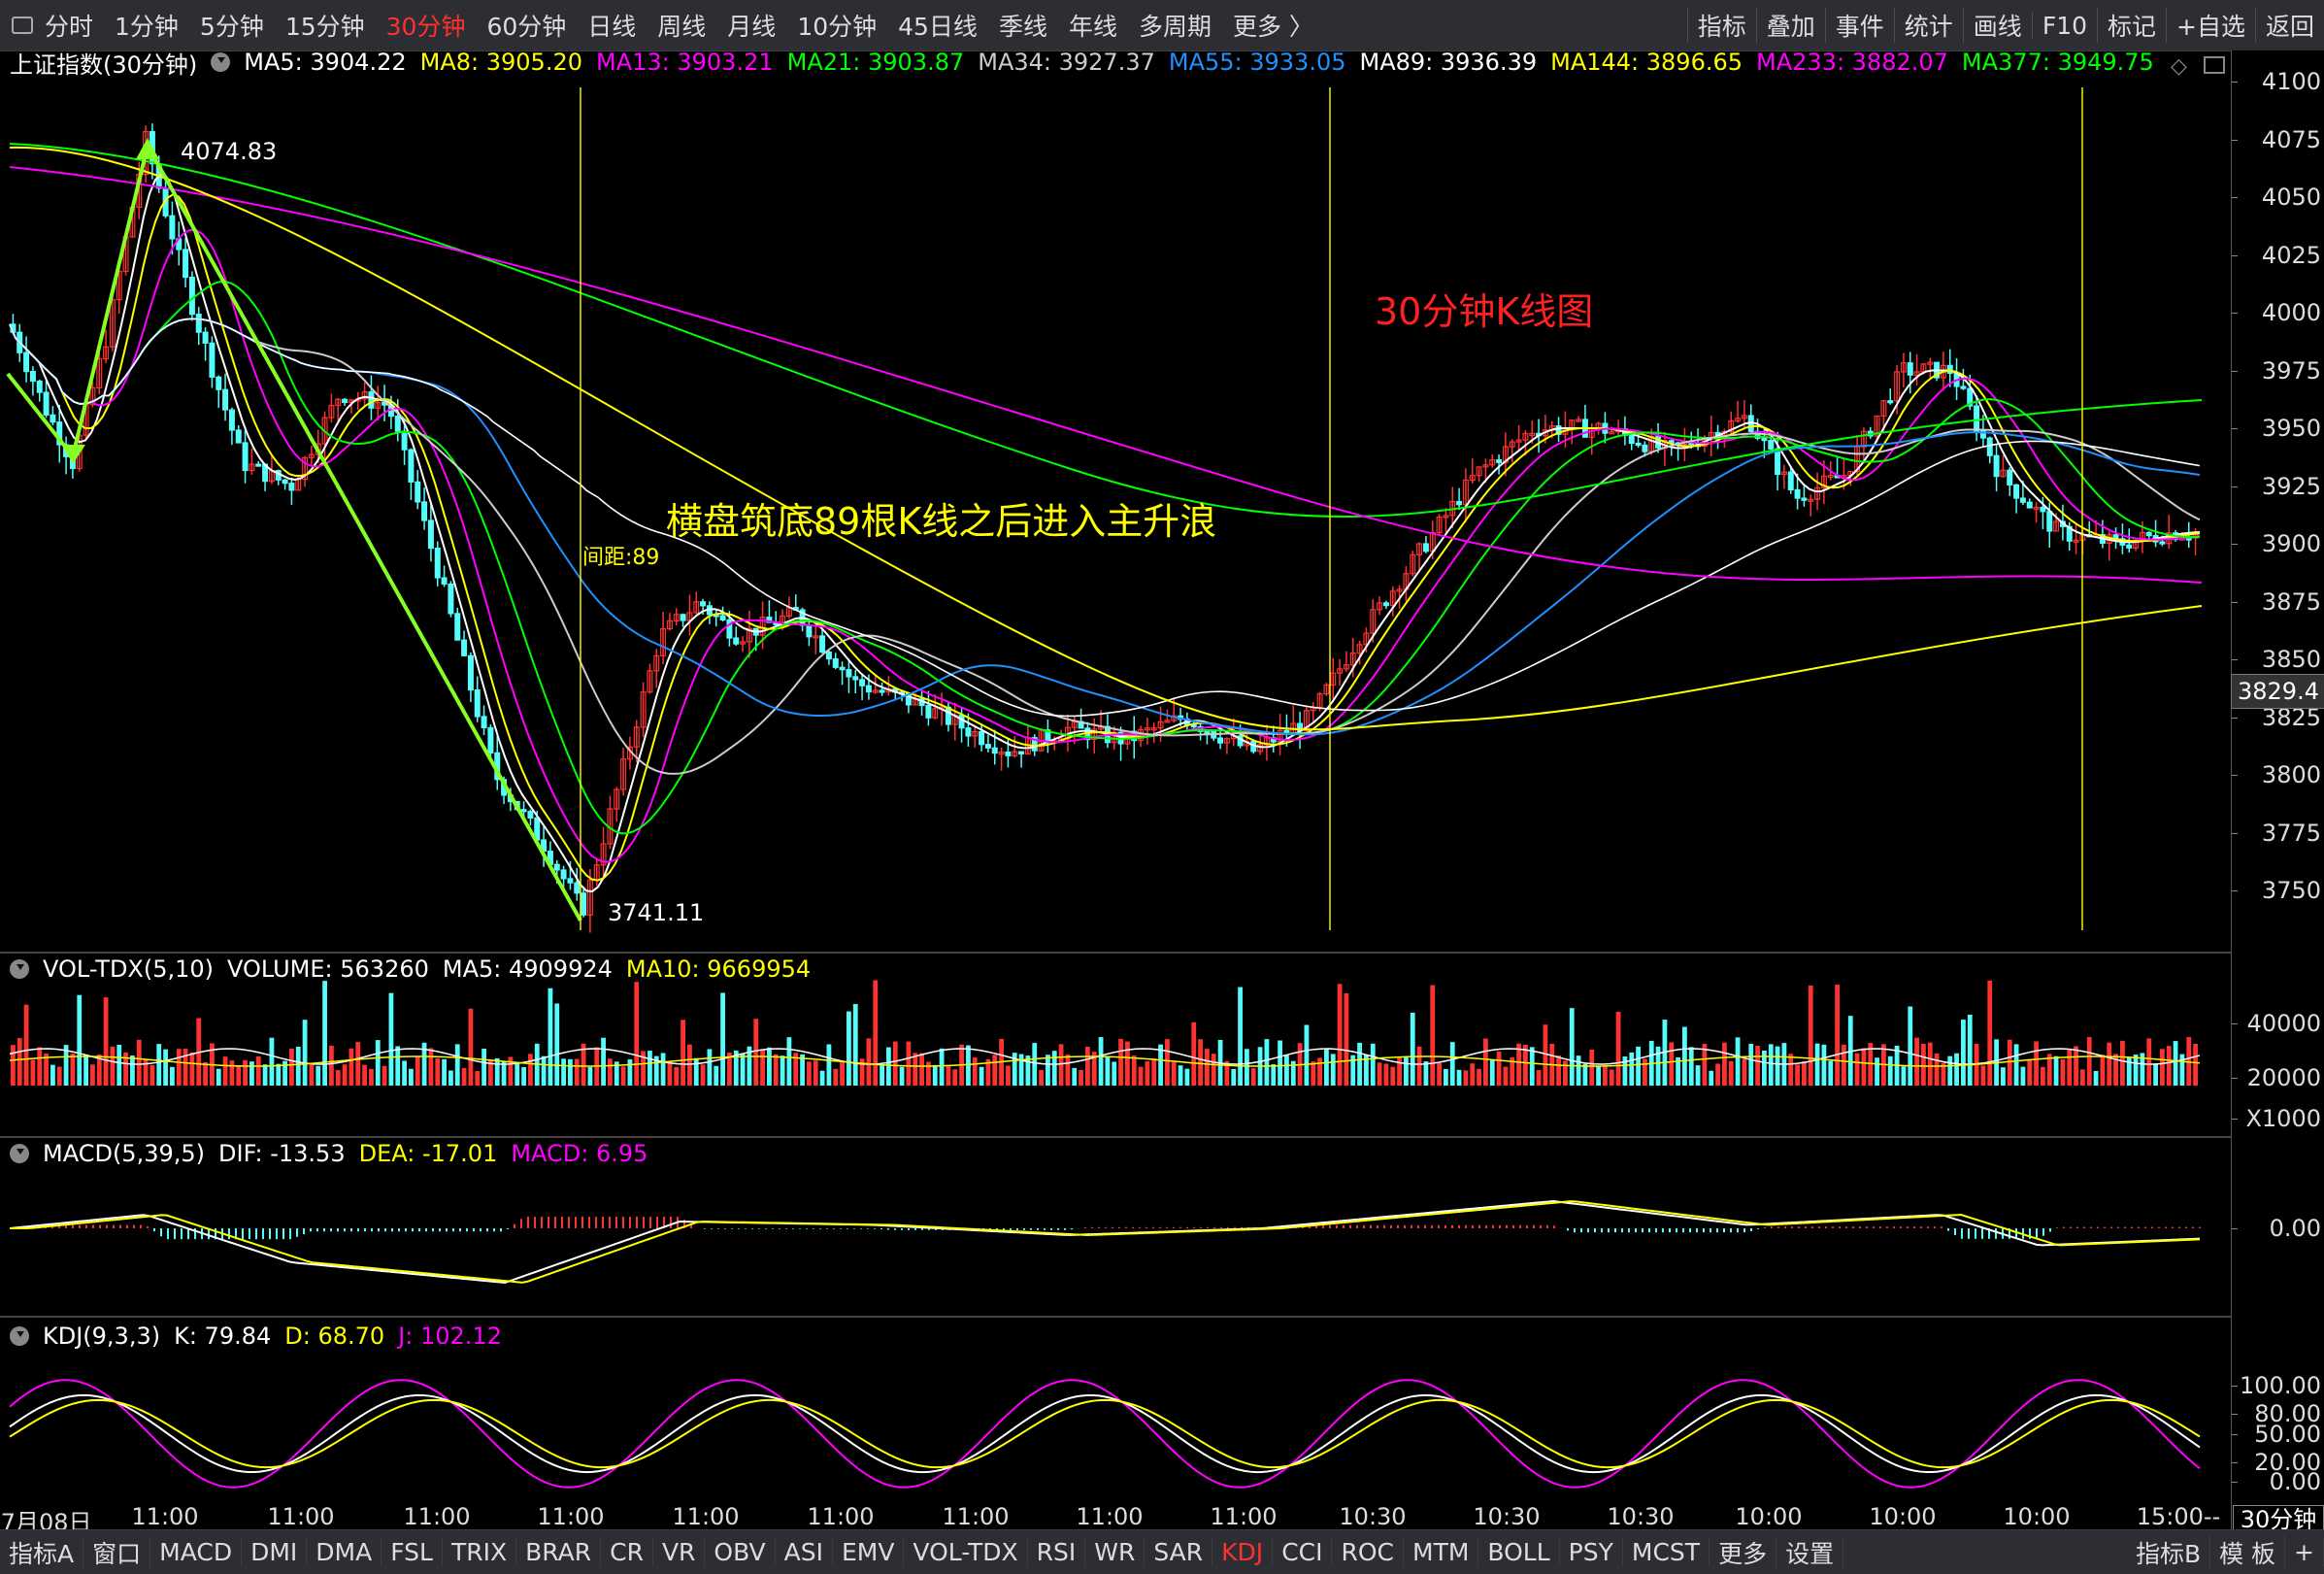  I want to click on price-tick: 4075, so click(2291, 139).